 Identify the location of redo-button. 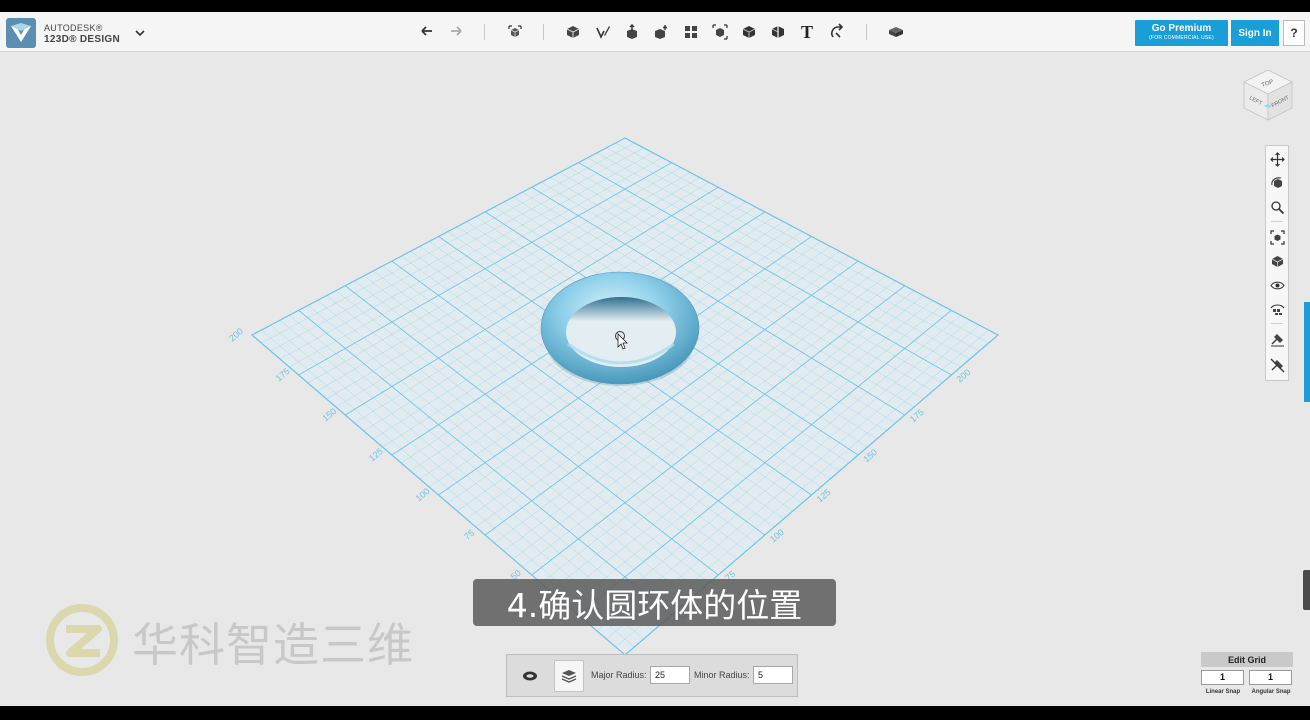
(456, 32).